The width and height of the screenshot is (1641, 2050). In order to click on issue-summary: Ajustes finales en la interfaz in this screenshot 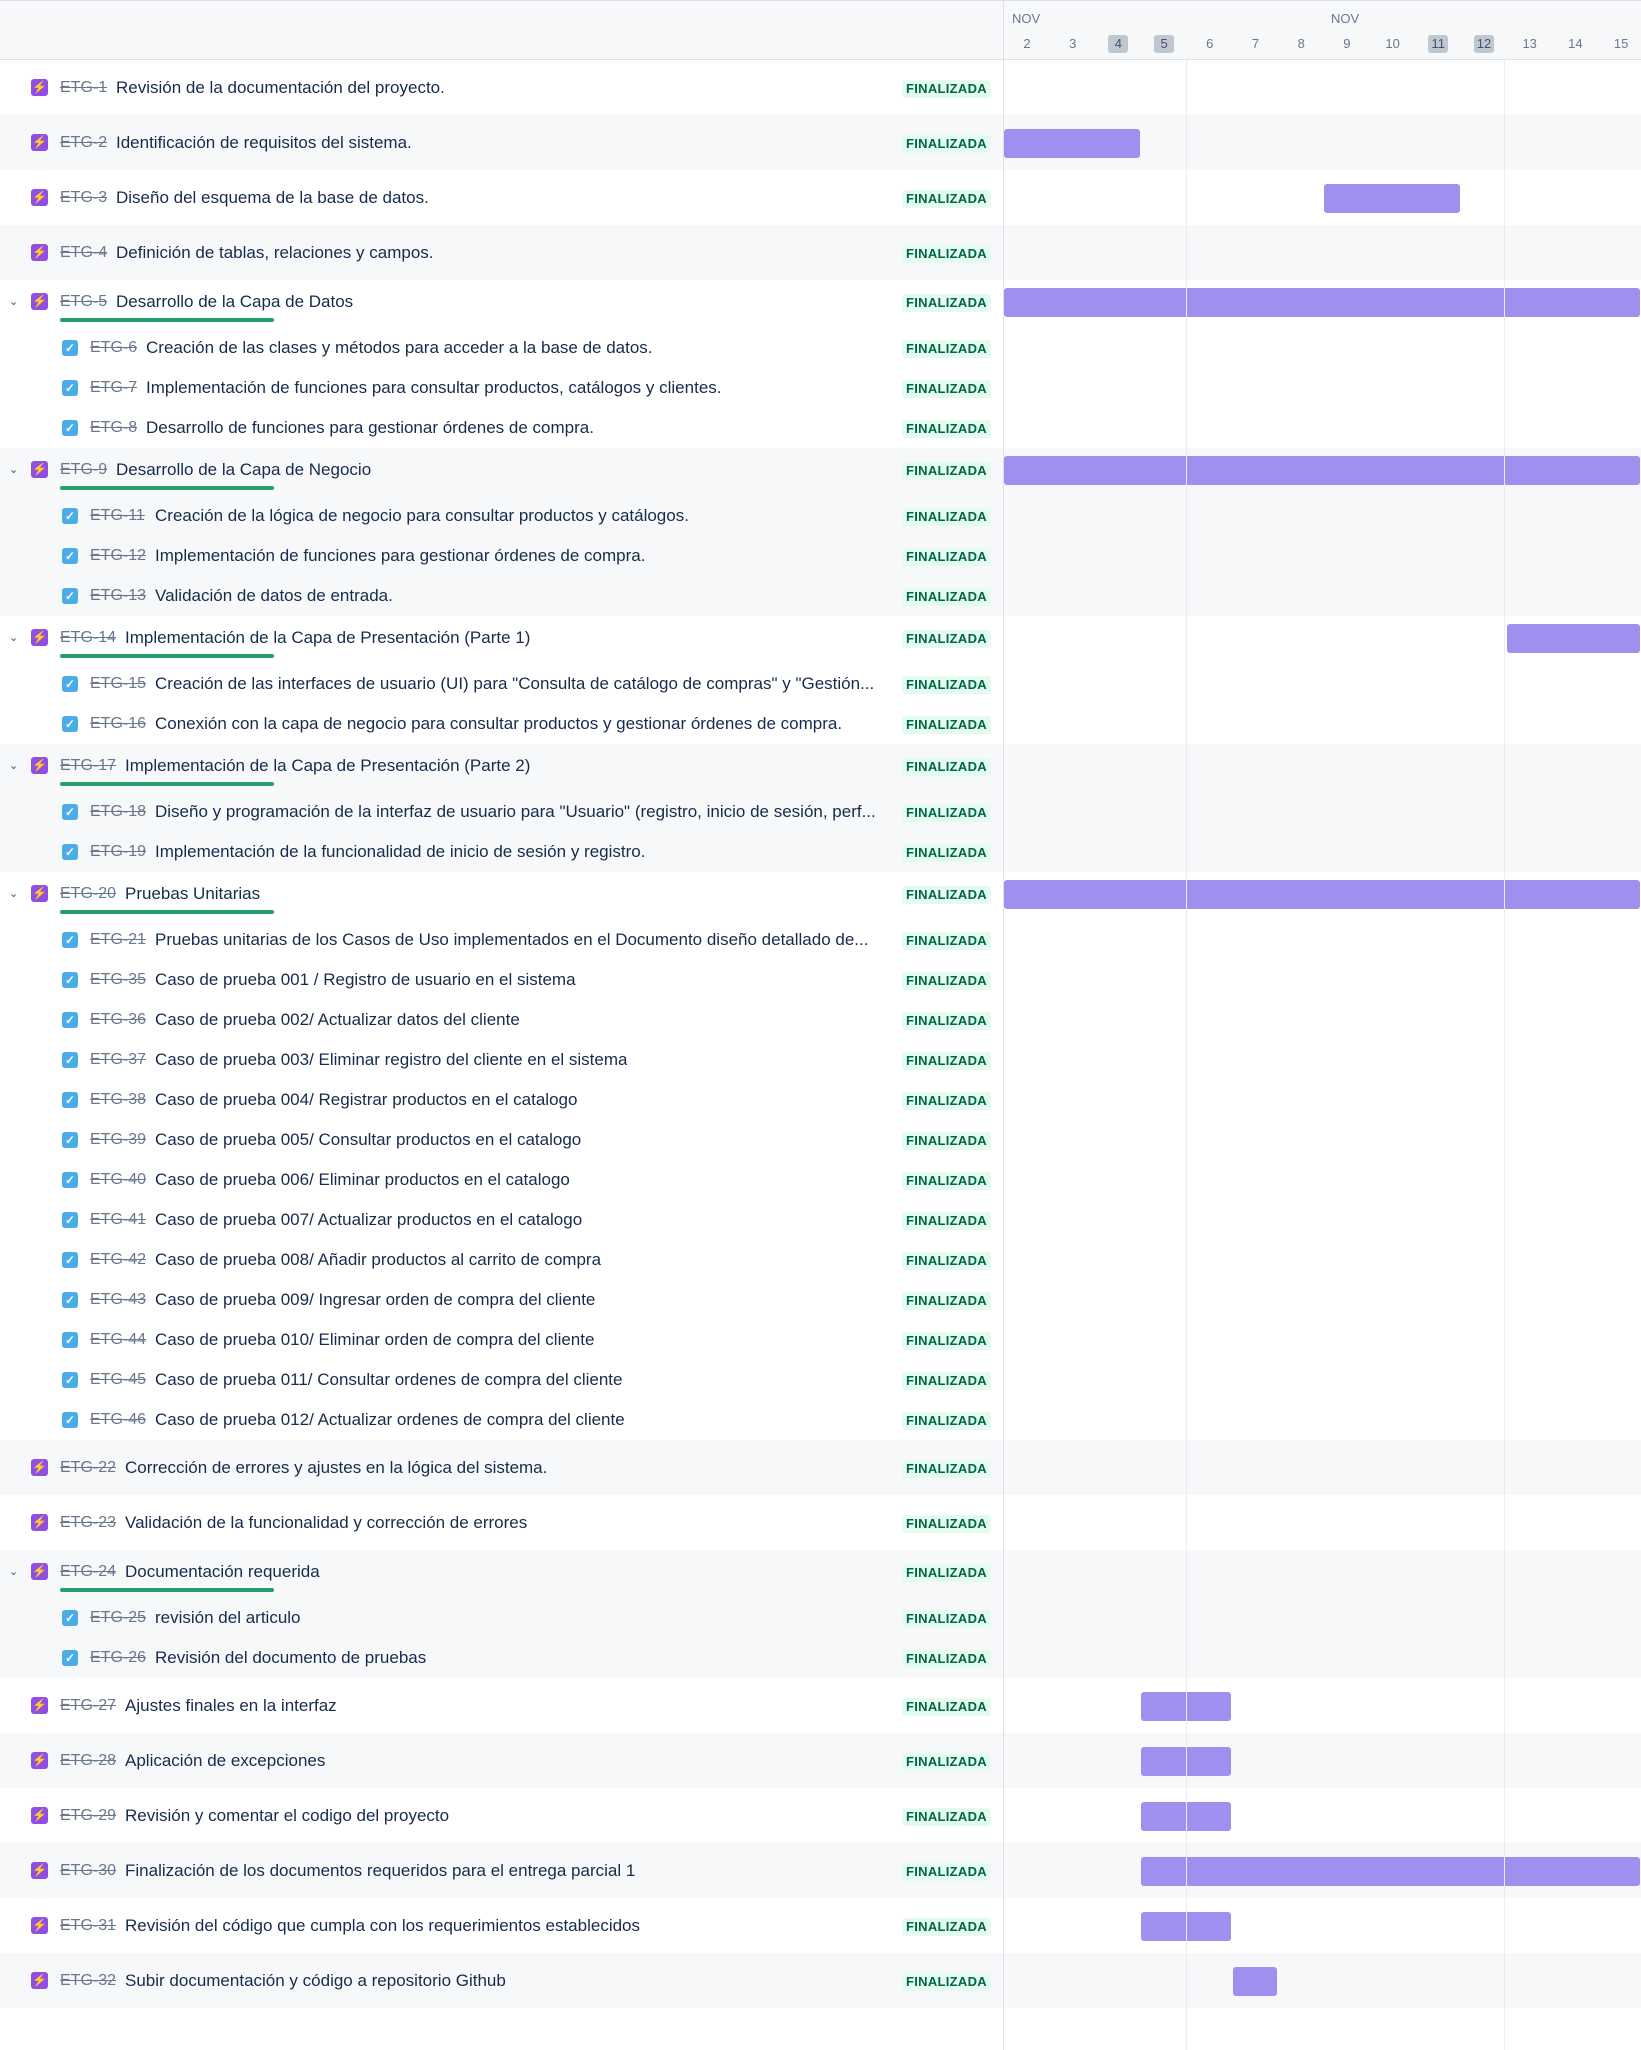, I will do `click(231, 1706)`.